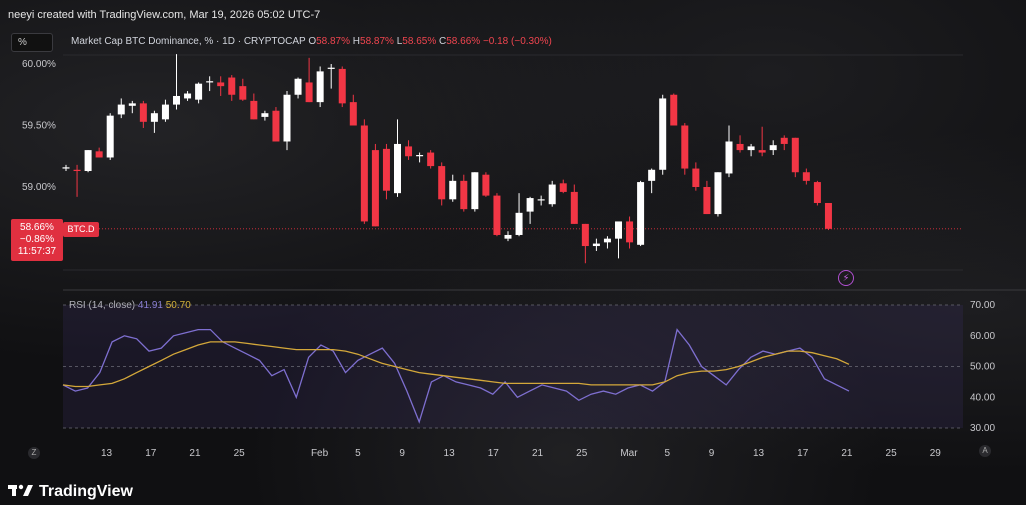  I want to click on zoom-button: Z, so click(34, 453).